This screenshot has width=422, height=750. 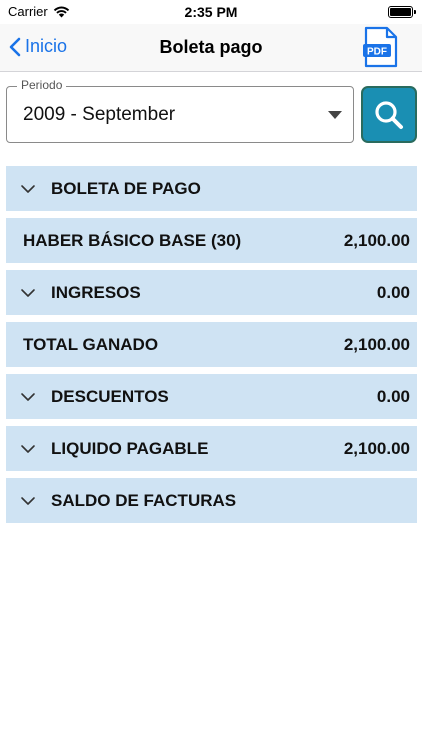 What do you see at coordinates (211, 344) in the screenshot?
I see `row-total-ganado: TOTAL GANADO 2,100.00` at bounding box center [211, 344].